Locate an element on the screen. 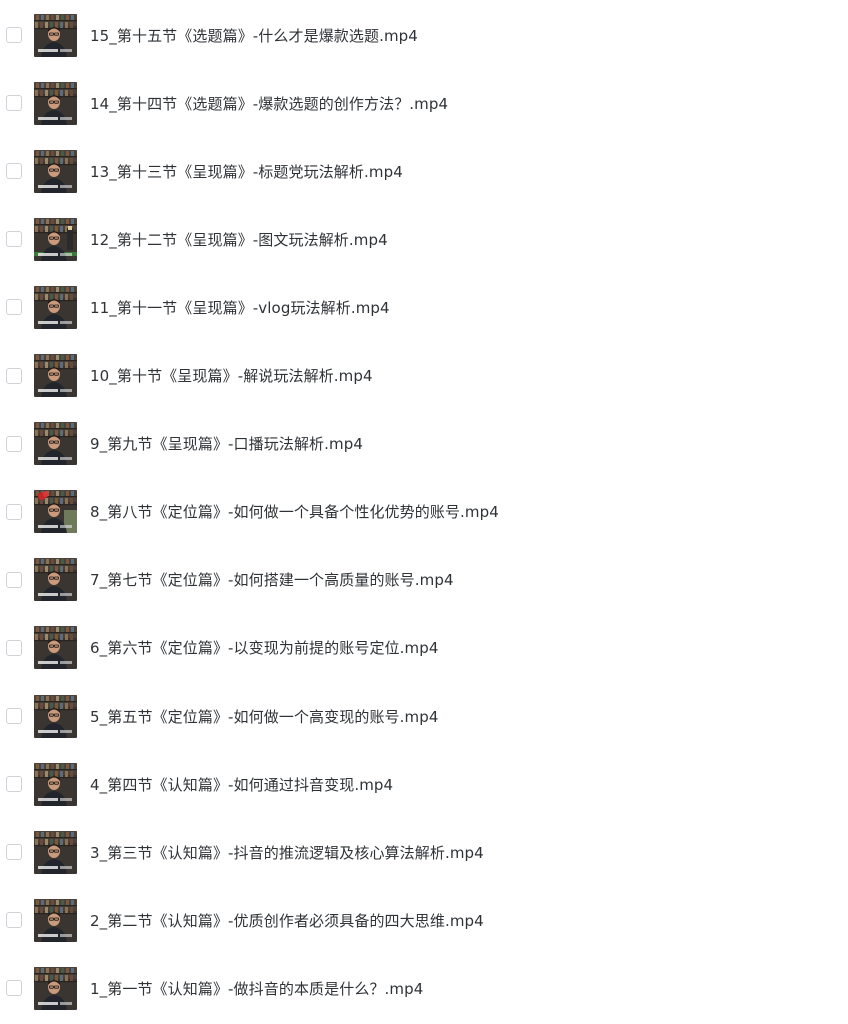 This screenshot has width=848, height=1024. file-name: 14_第十四节《选题篇》-爆款选题的创作方法？.mp4 is located at coordinates (269, 103).